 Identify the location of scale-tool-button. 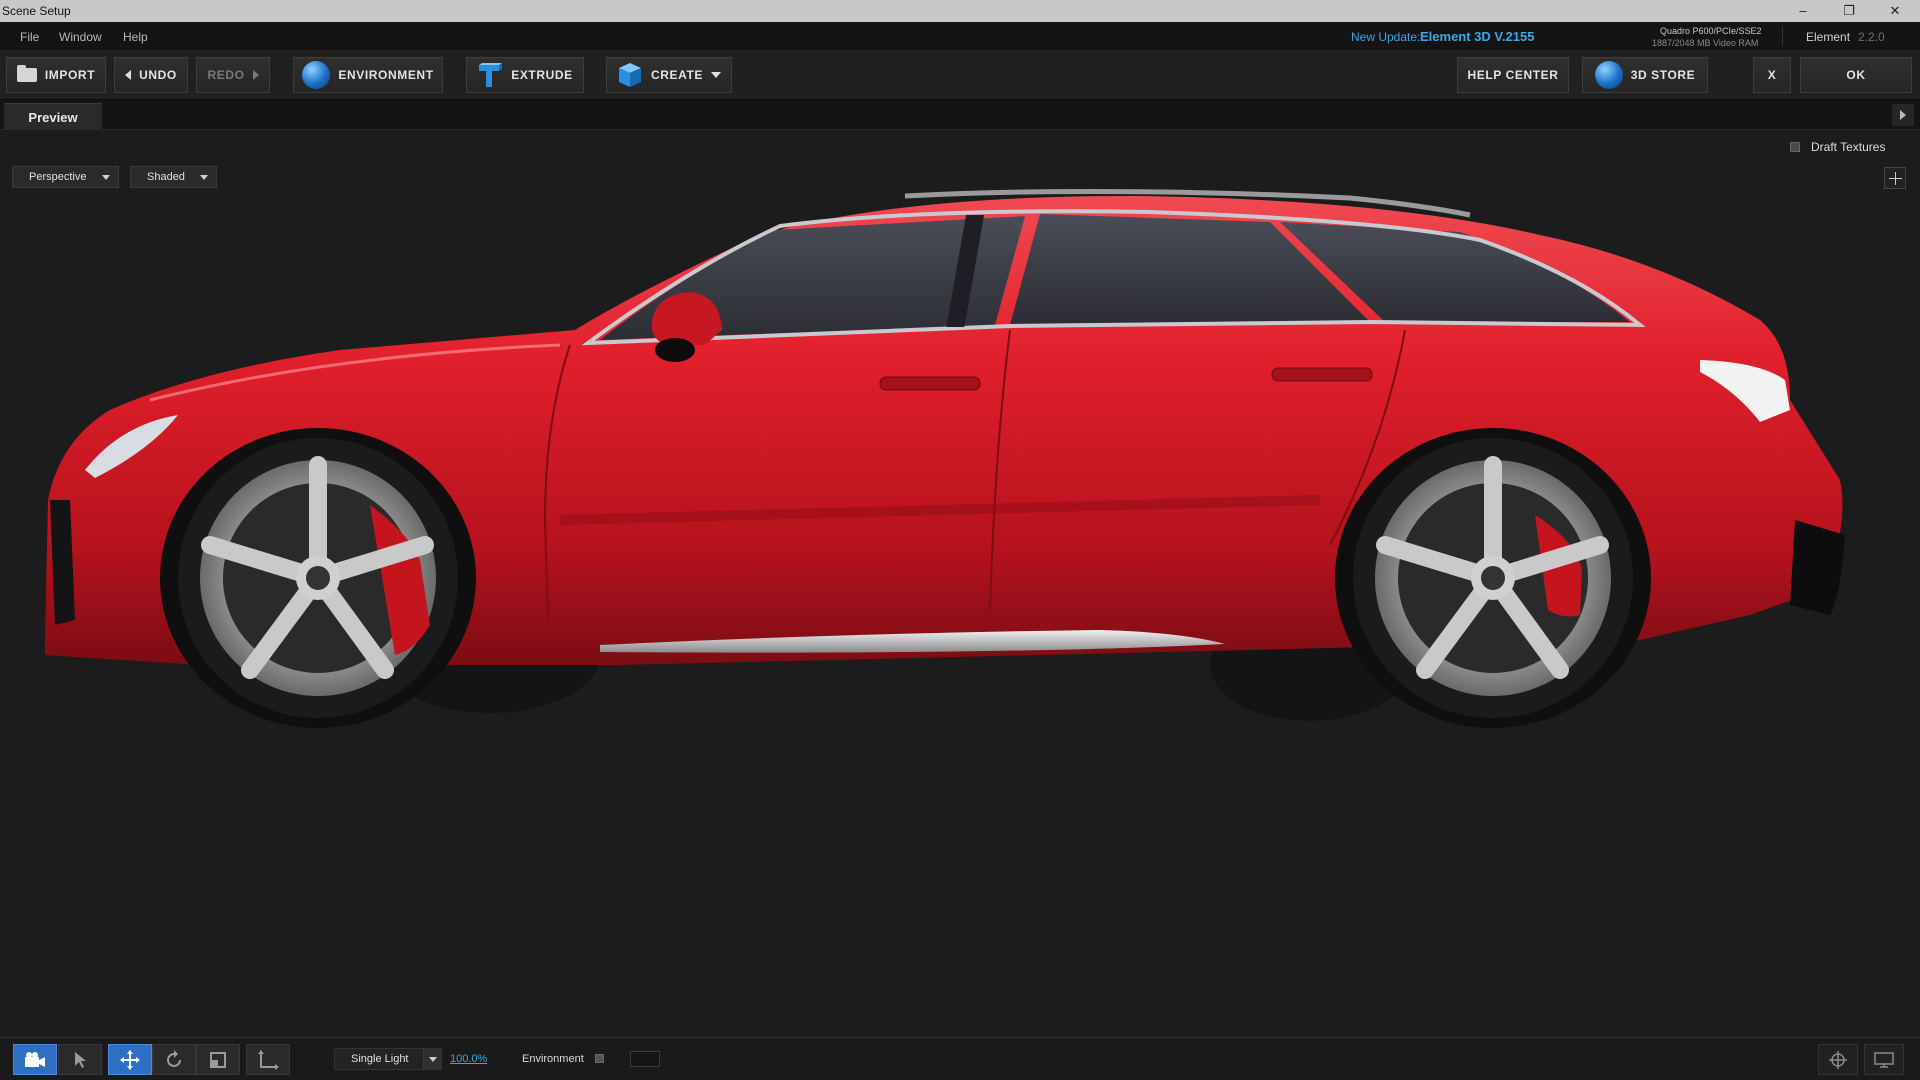
(218, 1059).